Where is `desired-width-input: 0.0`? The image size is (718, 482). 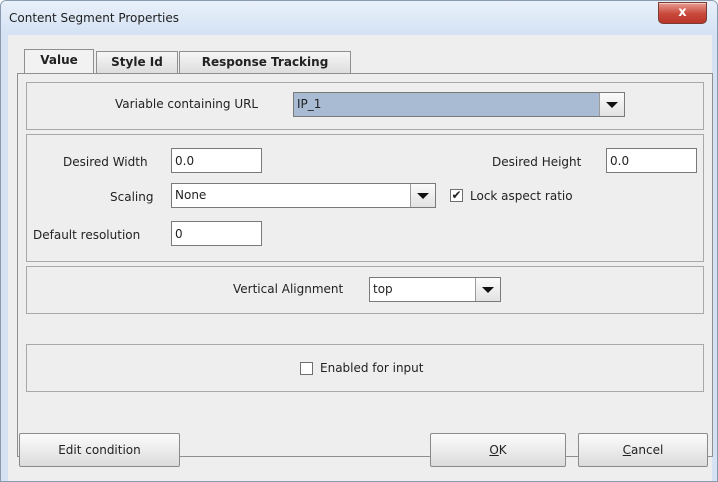
desired-width-input: 0.0 is located at coordinates (216, 160).